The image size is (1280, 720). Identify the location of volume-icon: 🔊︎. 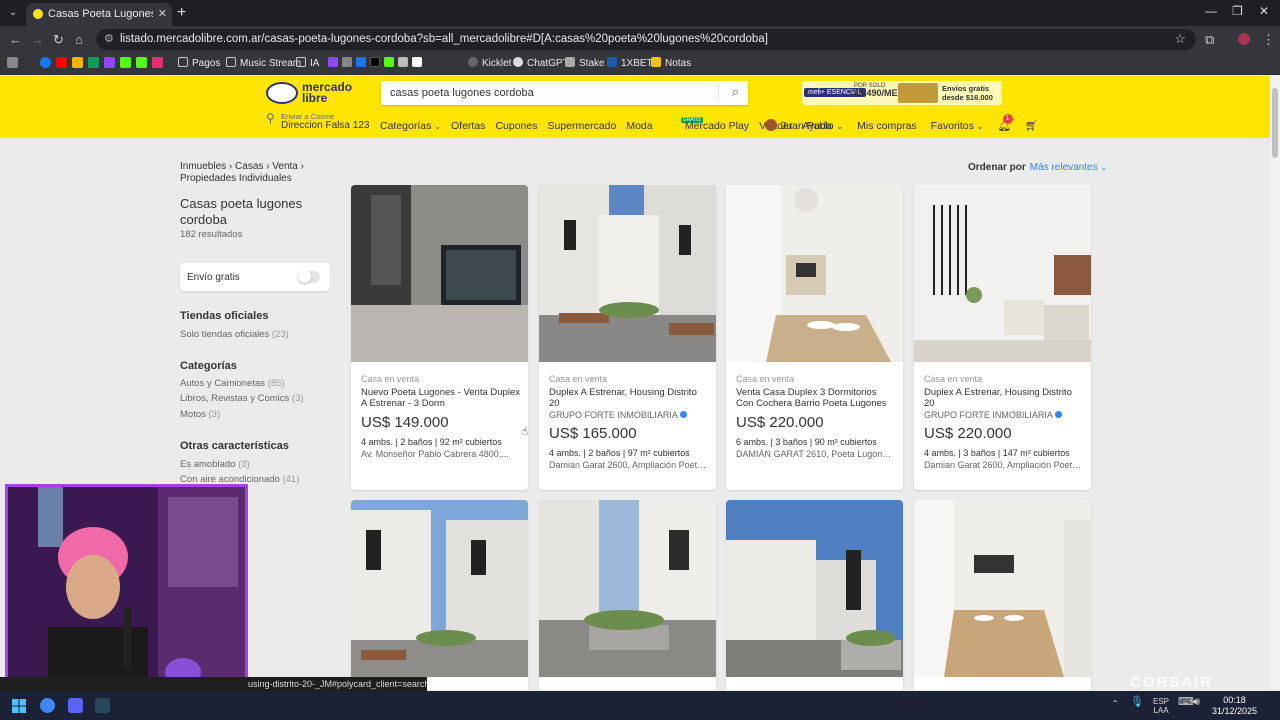
(1196, 702).